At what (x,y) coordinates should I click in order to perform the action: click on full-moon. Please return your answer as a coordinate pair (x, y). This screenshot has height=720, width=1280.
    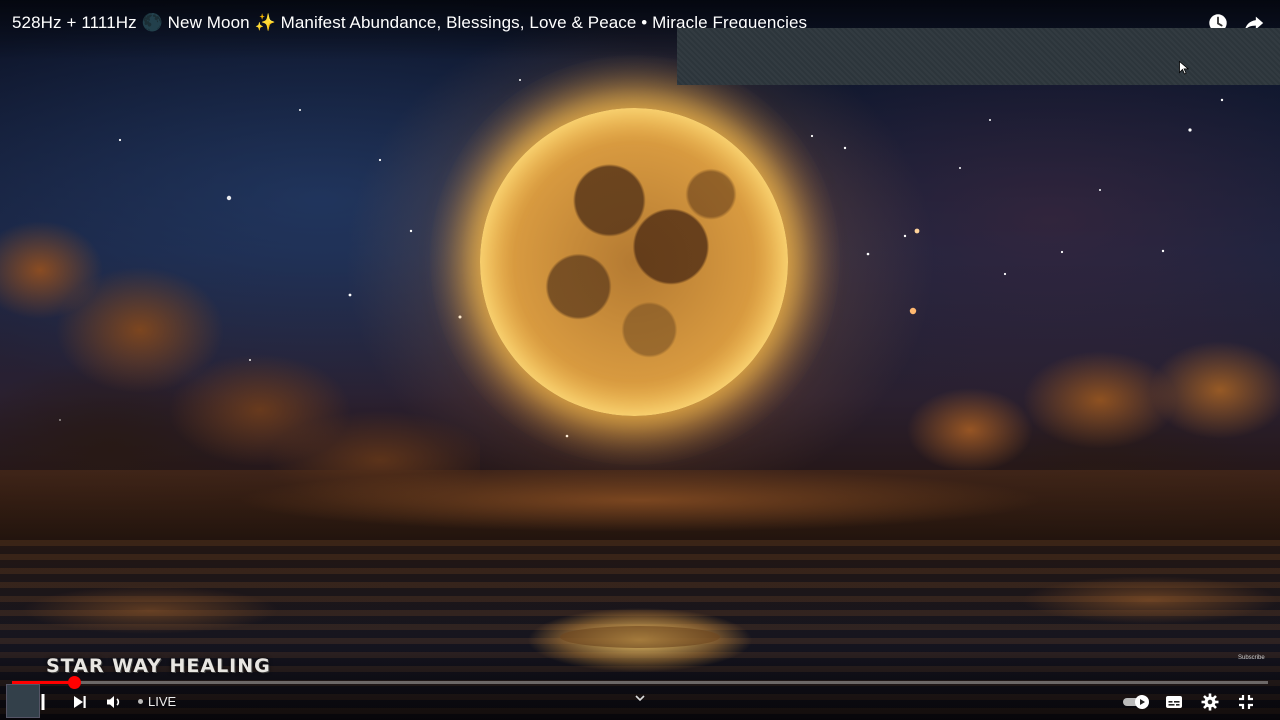
    Looking at the image, I should click on (634, 262).